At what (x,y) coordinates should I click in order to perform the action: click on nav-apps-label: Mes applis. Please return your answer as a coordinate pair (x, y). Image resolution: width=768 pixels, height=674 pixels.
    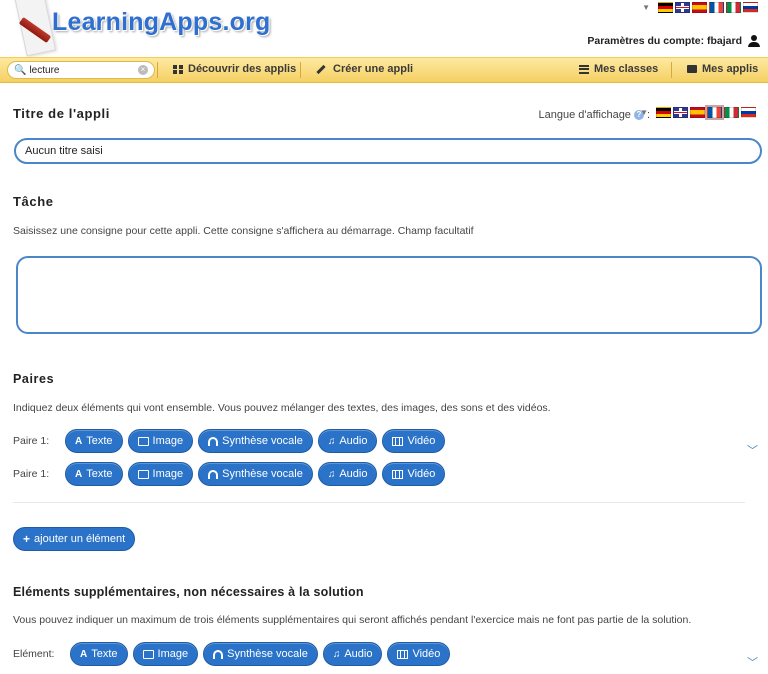
    Looking at the image, I should click on (730, 69).